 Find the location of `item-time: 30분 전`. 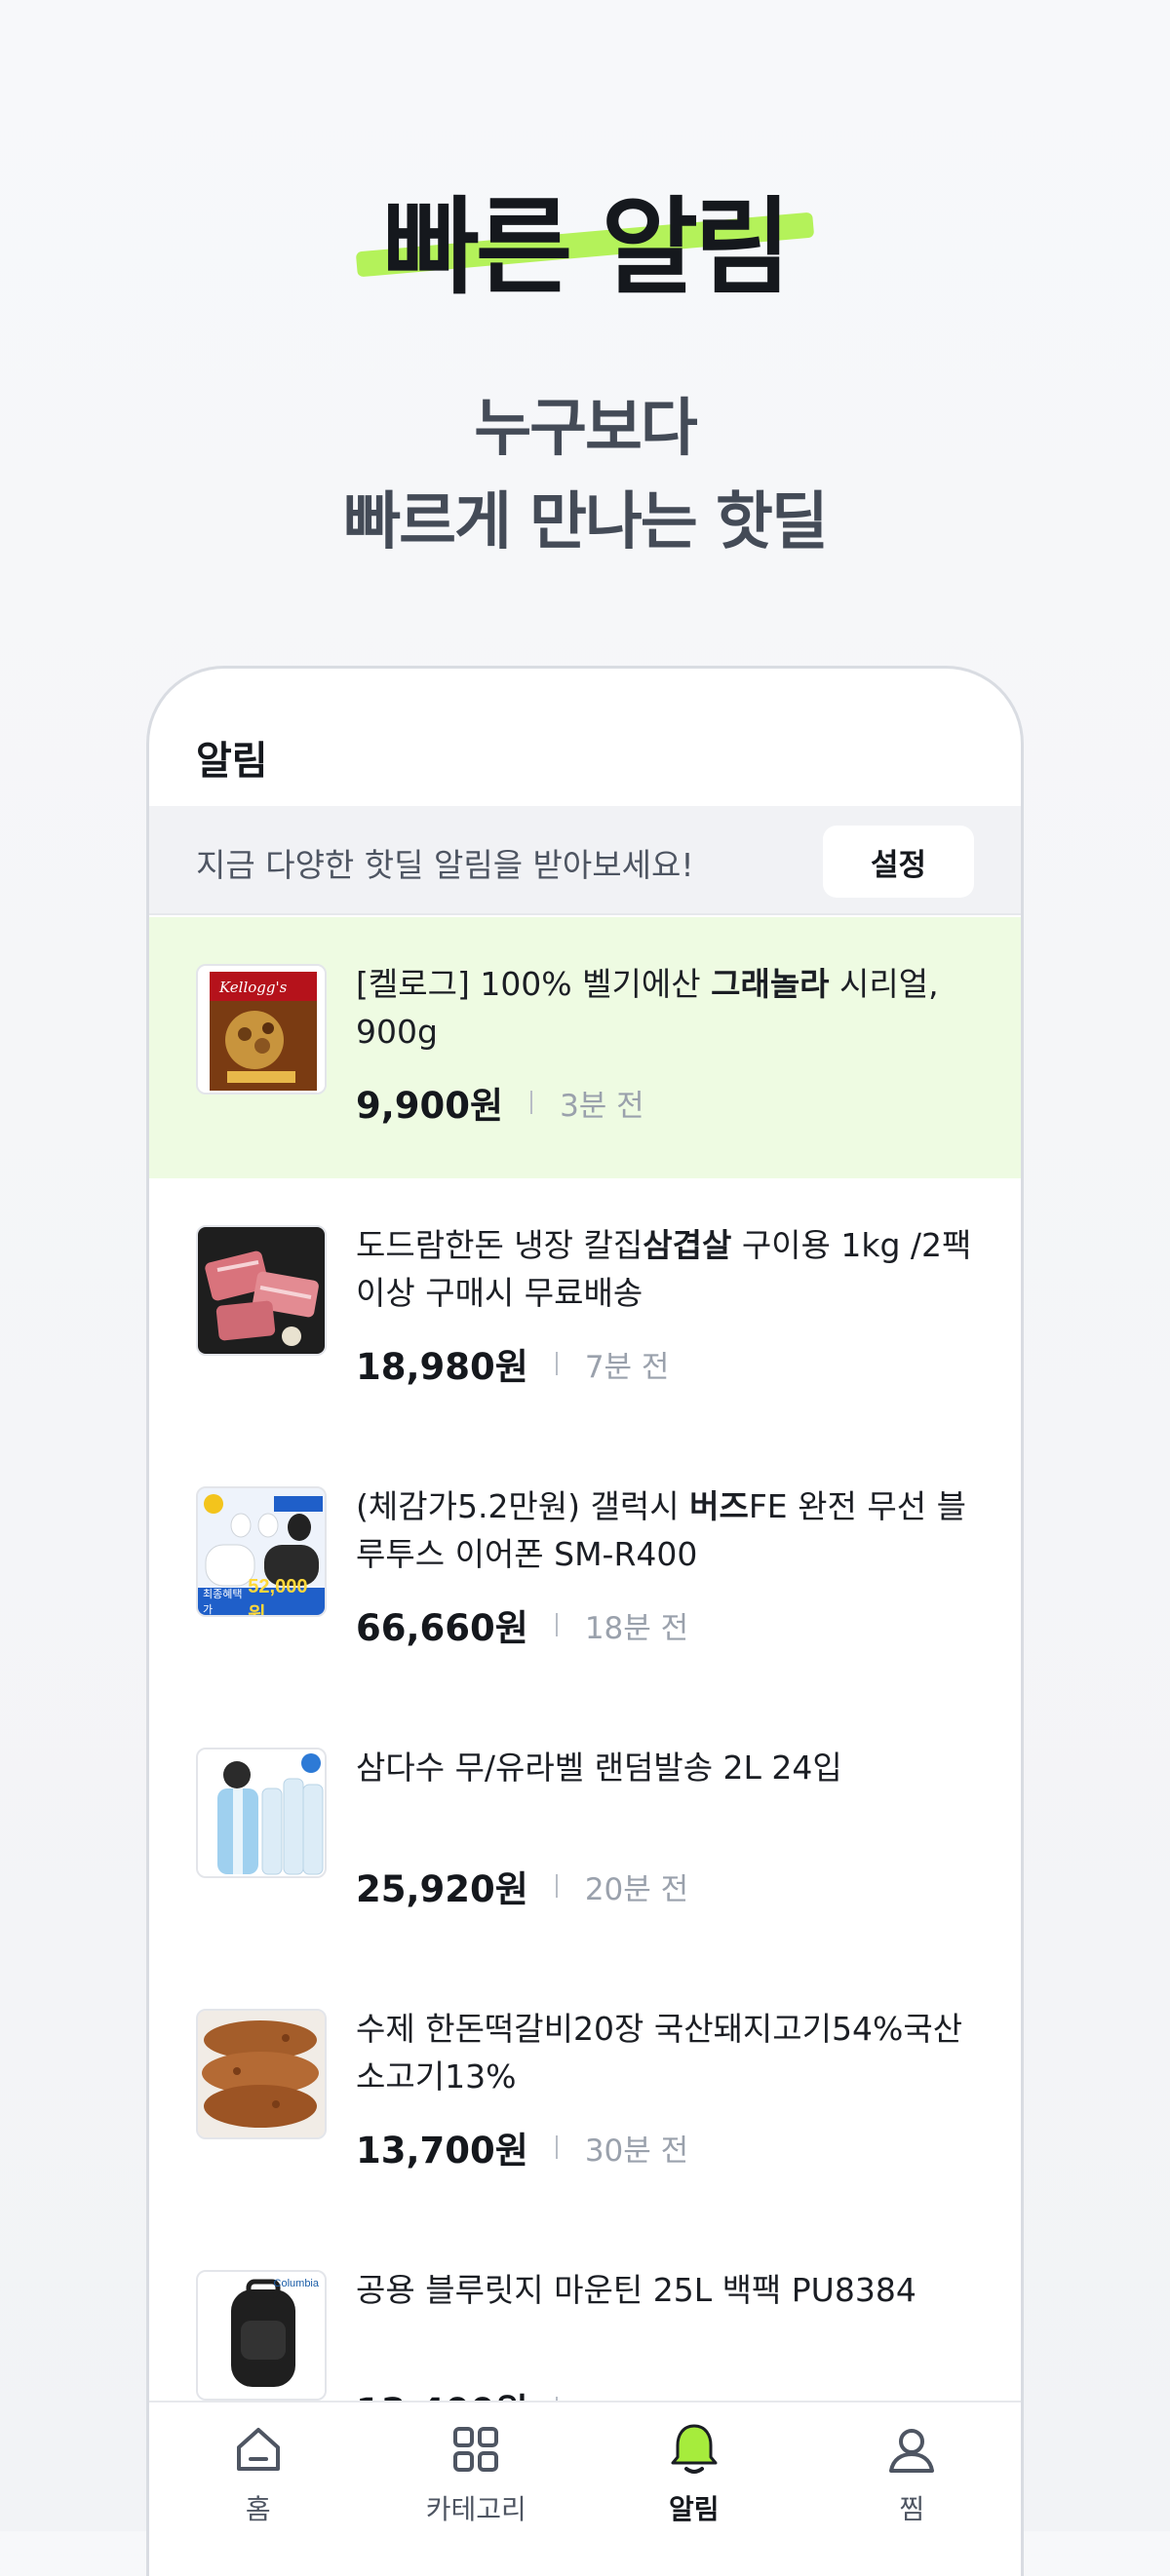

item-time: 30분 전 is located at coordinates (636, 2151).